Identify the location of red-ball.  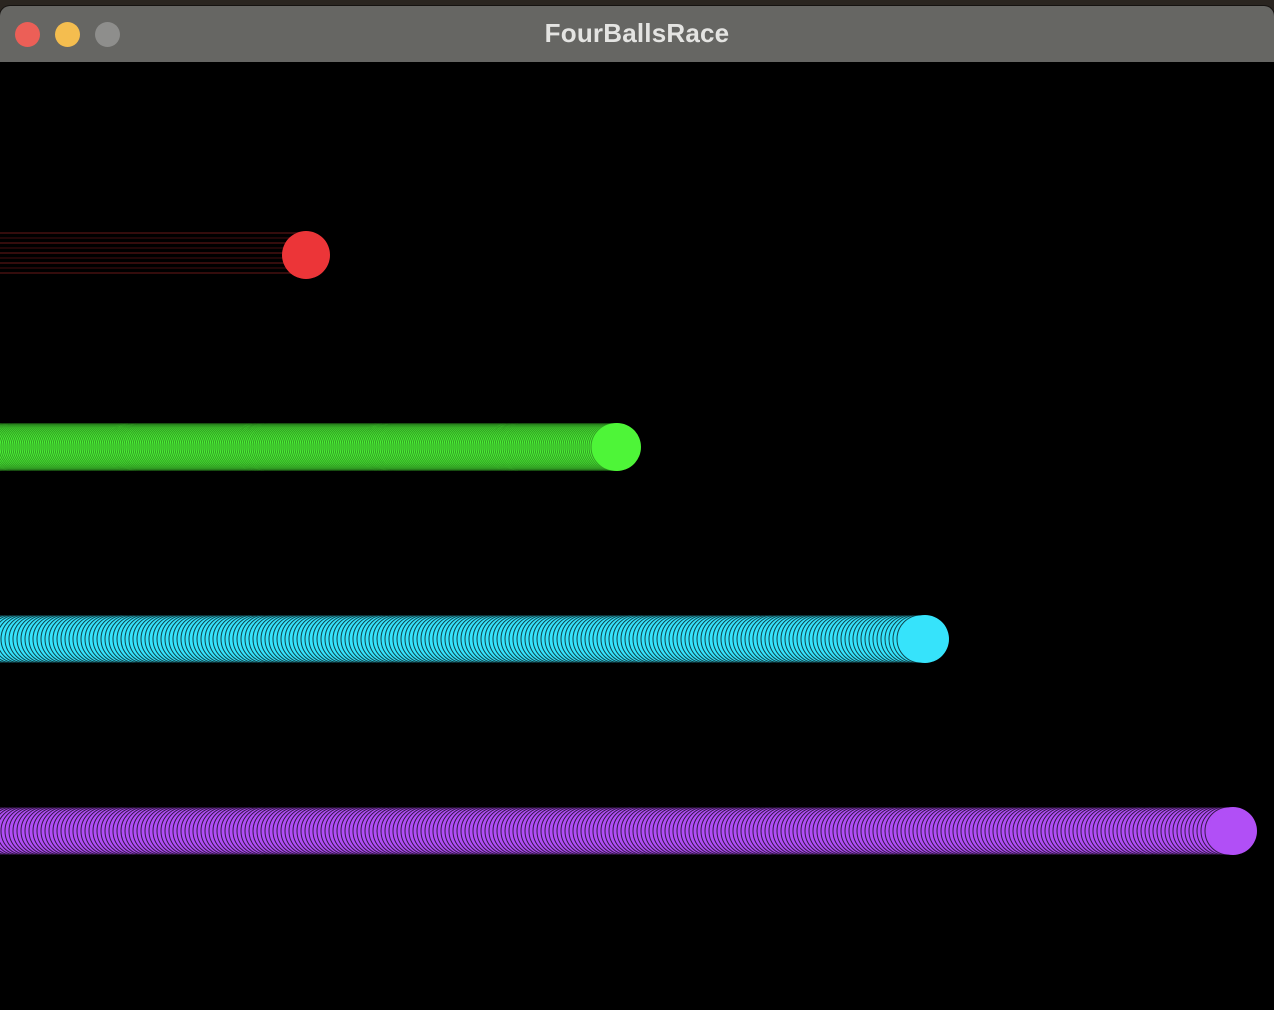
(306, 255).